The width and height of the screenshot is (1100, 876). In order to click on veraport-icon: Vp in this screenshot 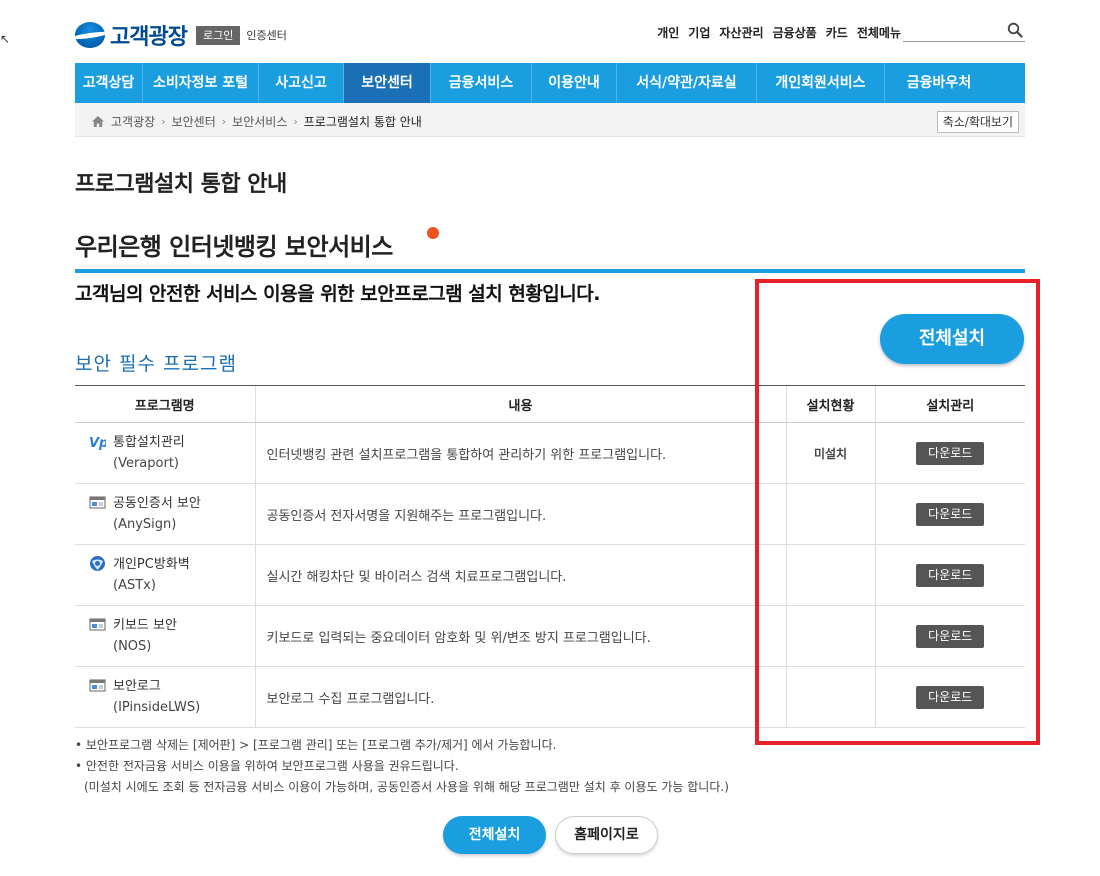, I will do `click(97, 443)`.